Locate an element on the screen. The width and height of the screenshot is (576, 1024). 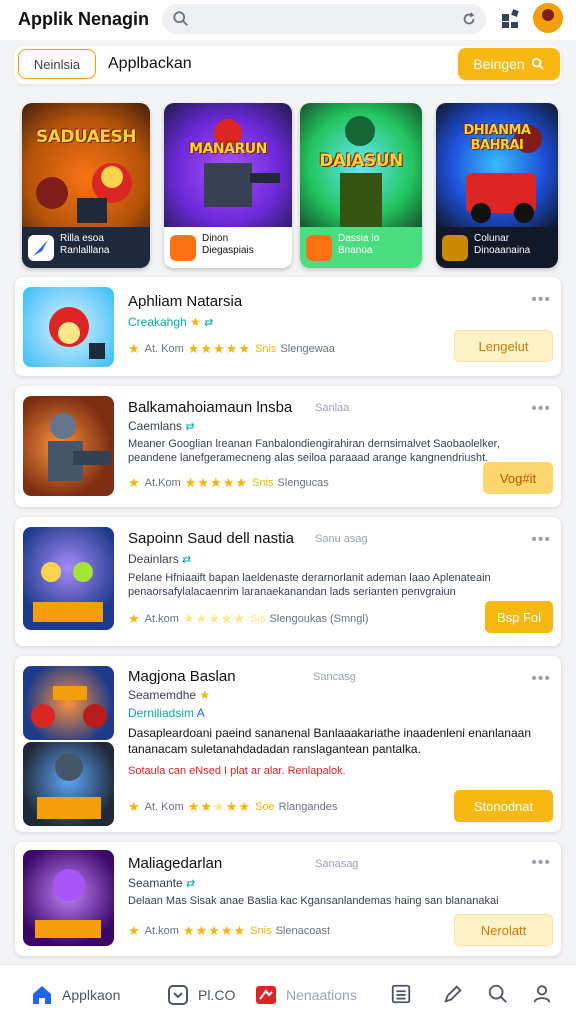
meta-right: Slengewaa is located at coordinates (307, 349).